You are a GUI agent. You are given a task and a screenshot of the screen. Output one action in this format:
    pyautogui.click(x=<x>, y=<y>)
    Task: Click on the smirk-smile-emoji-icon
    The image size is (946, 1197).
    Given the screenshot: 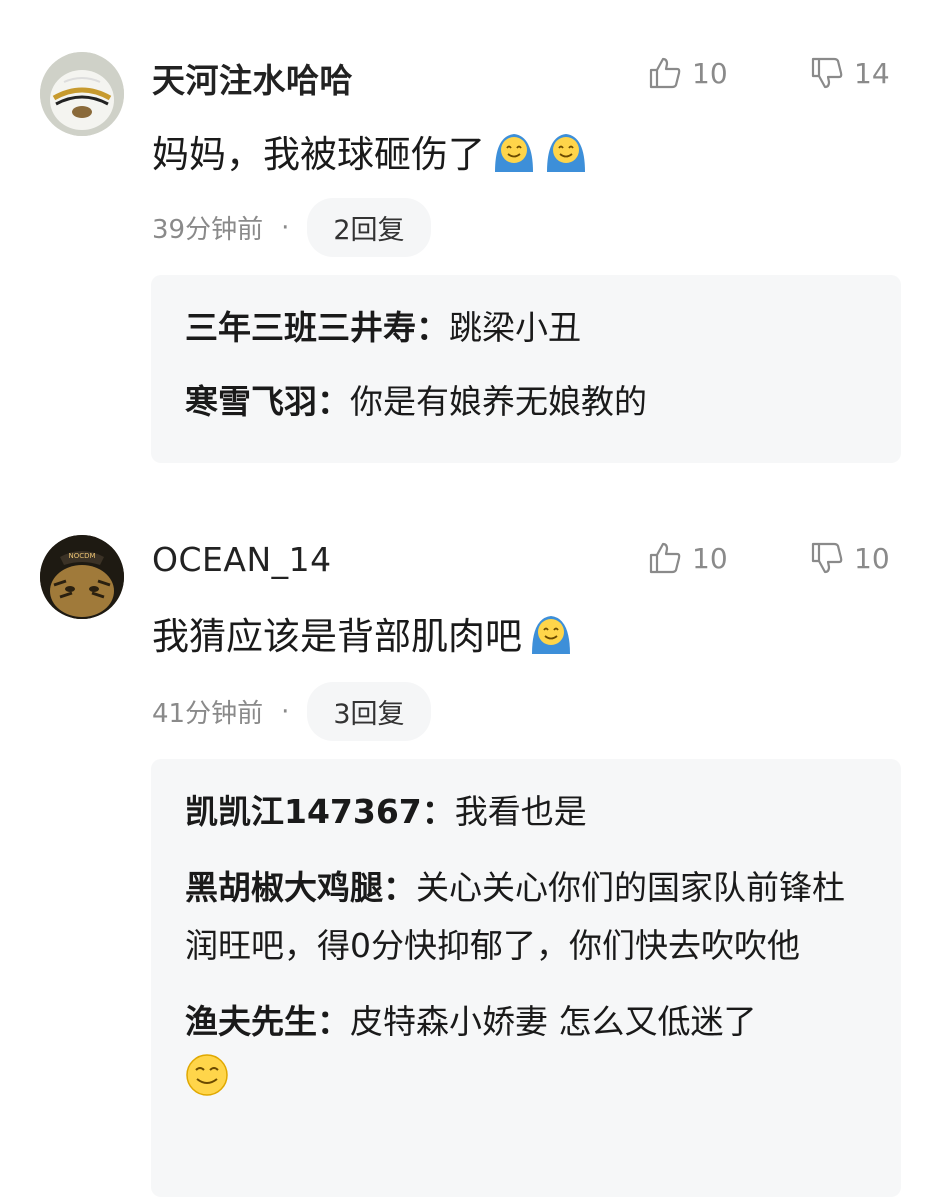 What is the action you would take?
    pyautogui.click(x=207, y=1075)
    